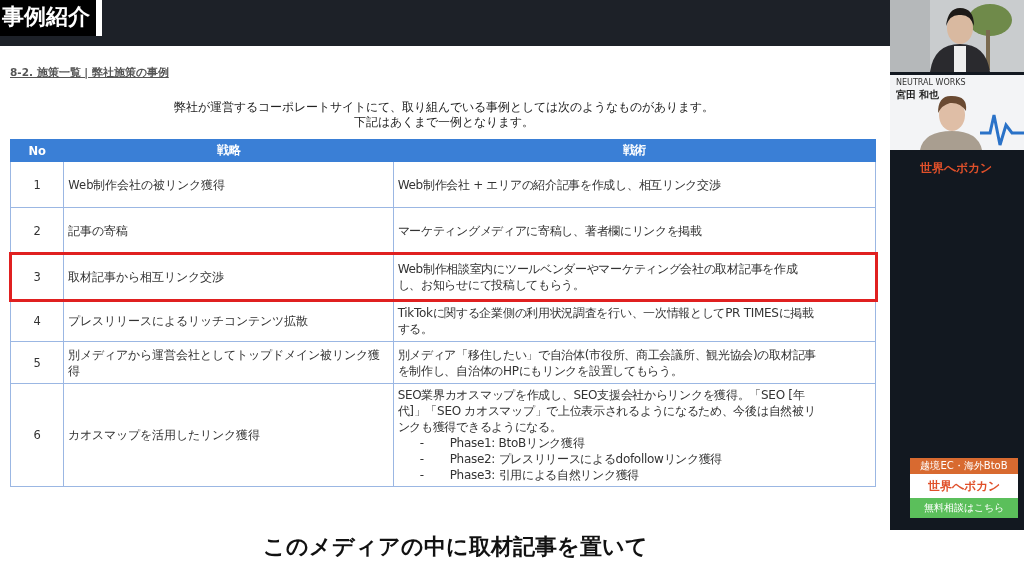 The image size is (1024, 569). I want to click on column-header: 戦術, so click(634, 150).